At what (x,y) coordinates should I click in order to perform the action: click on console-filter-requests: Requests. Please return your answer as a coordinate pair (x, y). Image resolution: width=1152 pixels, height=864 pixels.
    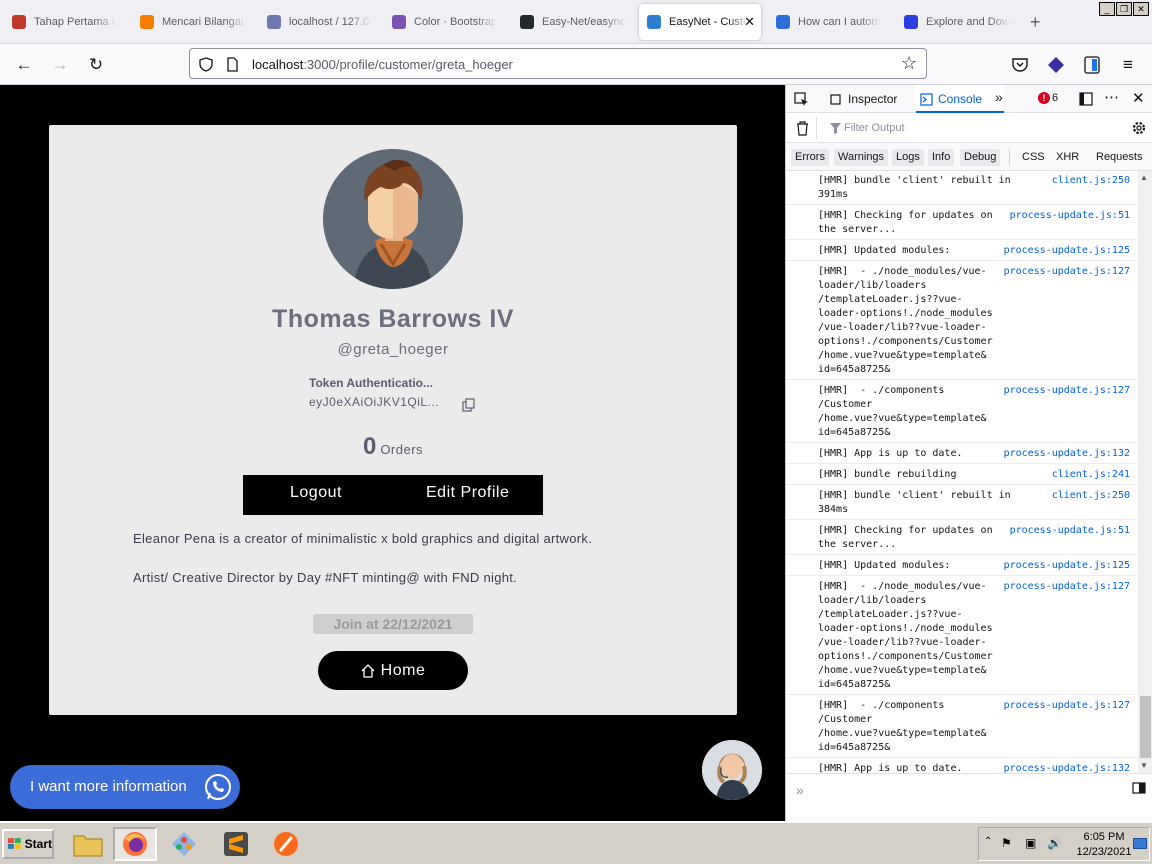
    Looking at the image, I should click on (1119, 157).